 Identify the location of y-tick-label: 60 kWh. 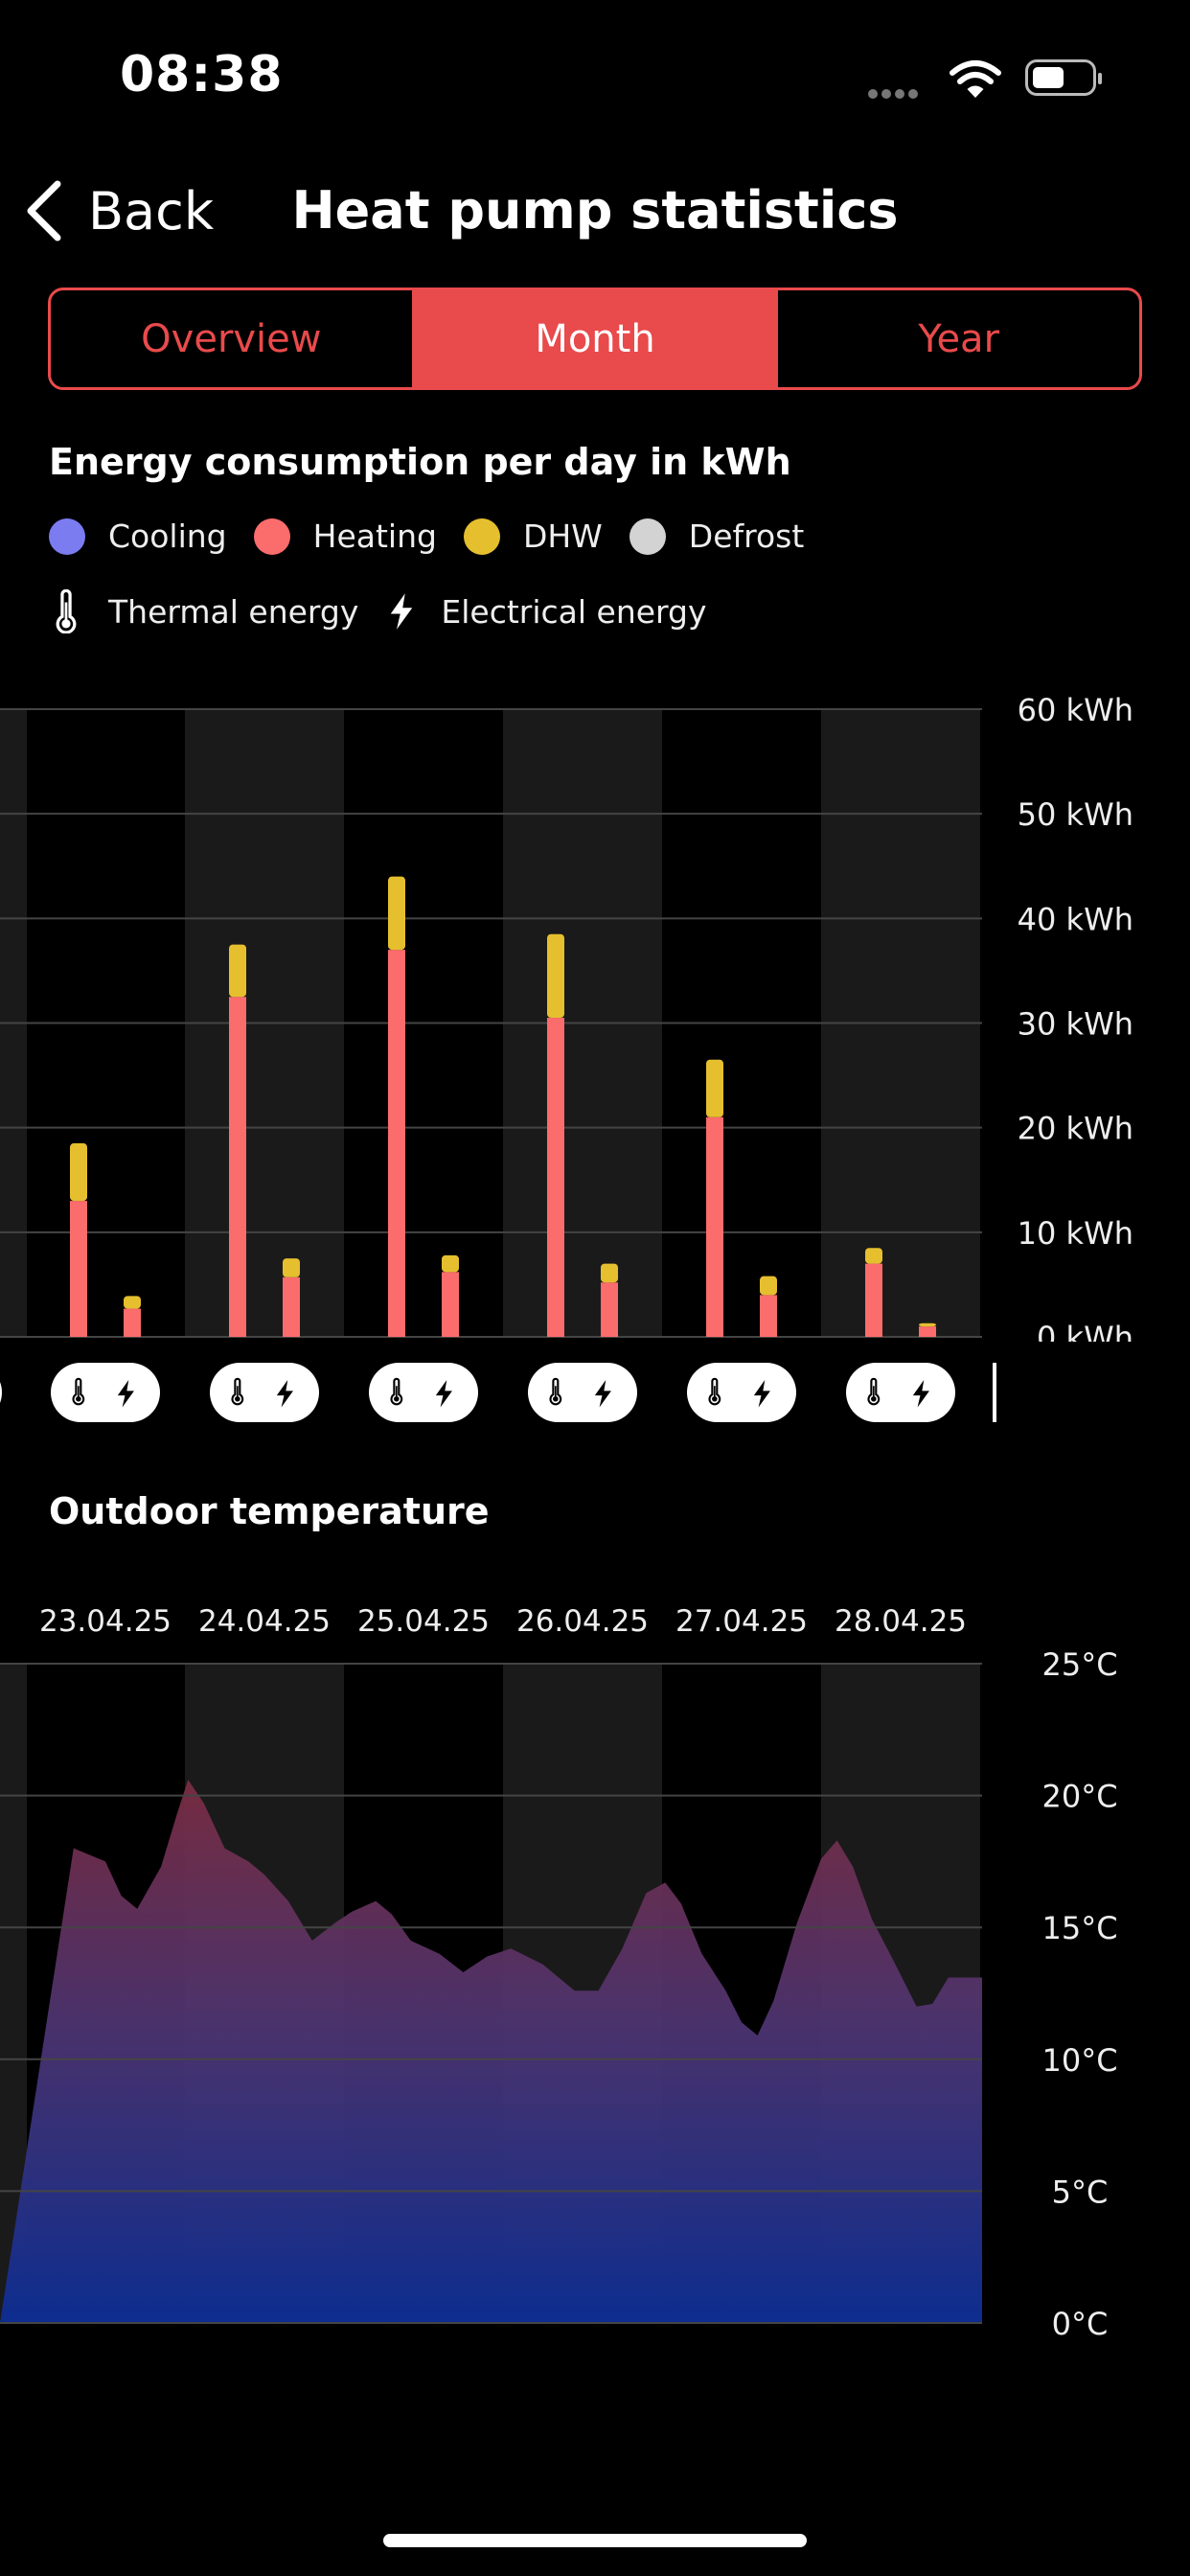
(1075, 710).